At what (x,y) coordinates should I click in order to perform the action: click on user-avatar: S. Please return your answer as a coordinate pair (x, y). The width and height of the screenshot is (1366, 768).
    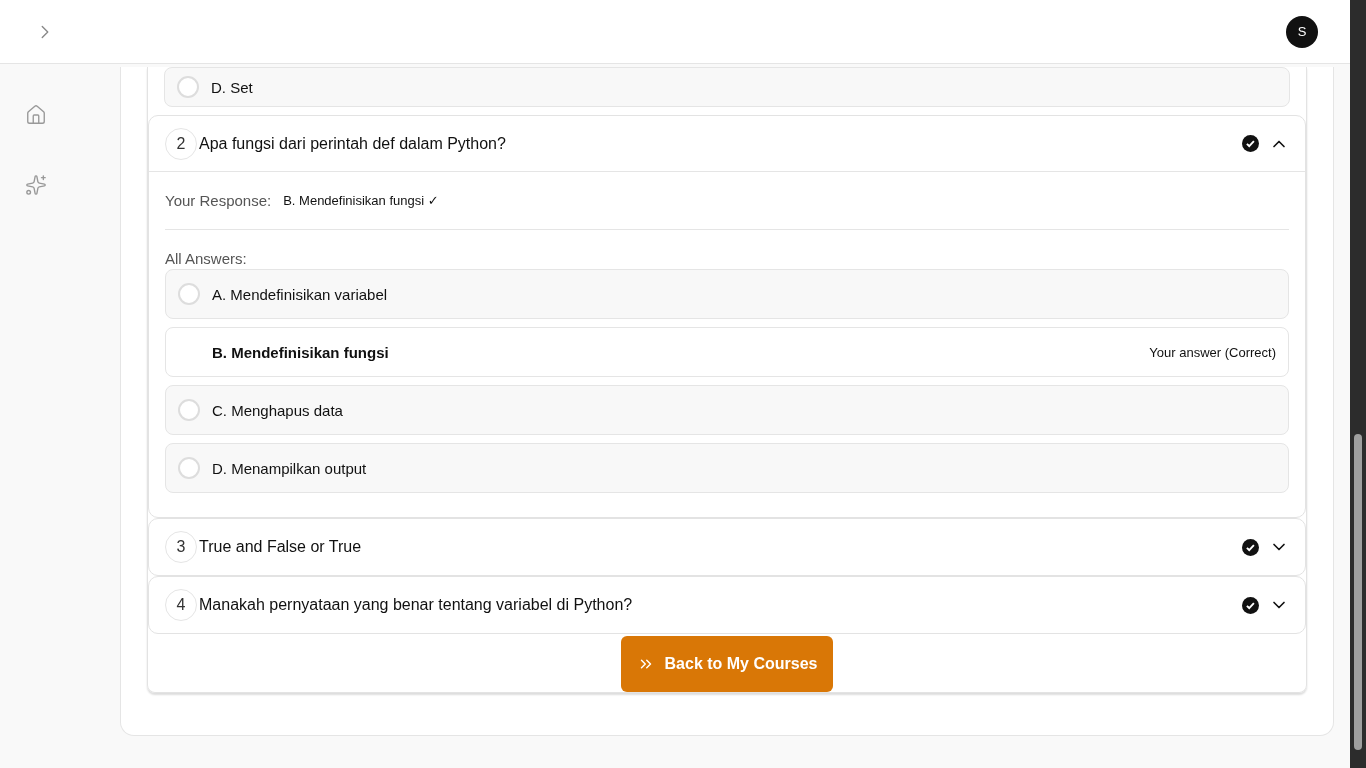
    Looking at the image, I should click on (1302, 31).